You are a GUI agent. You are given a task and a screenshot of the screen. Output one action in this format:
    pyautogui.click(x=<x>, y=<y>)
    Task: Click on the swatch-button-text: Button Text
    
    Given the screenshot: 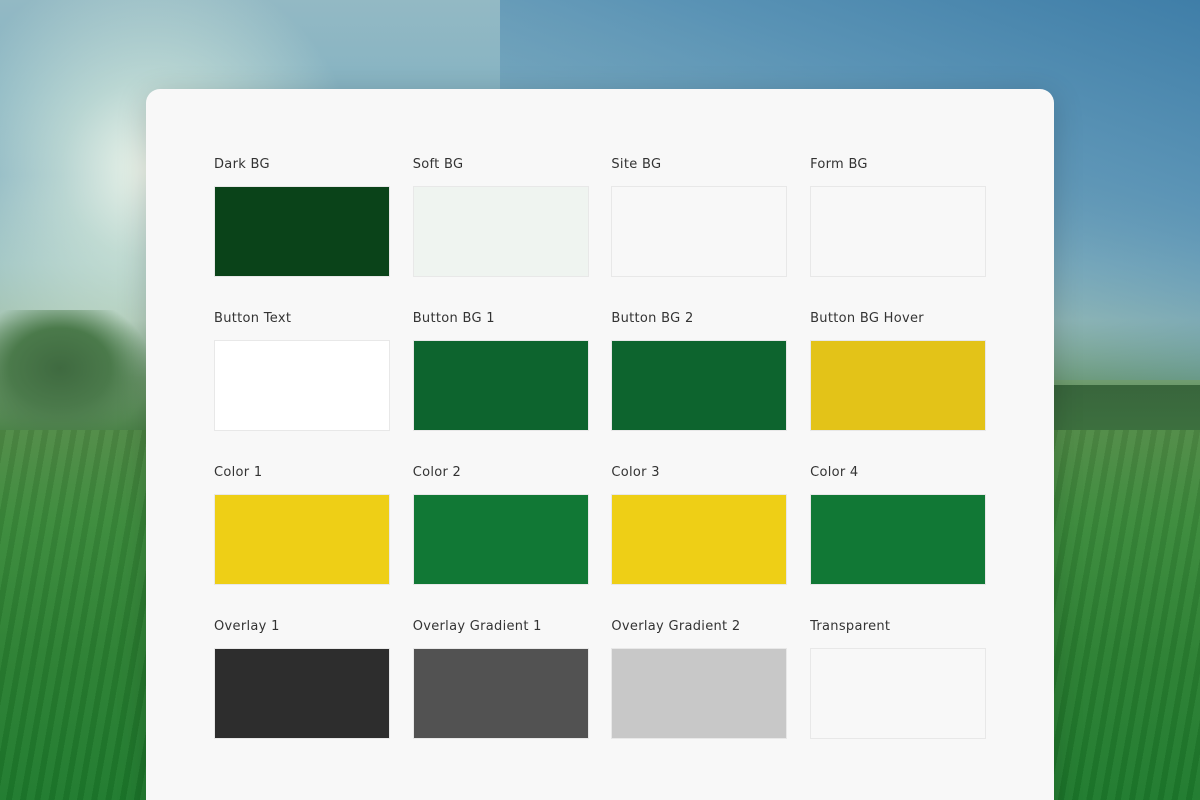 What is the action you would take?
    pyautogui.click(x=302, y=371)
    